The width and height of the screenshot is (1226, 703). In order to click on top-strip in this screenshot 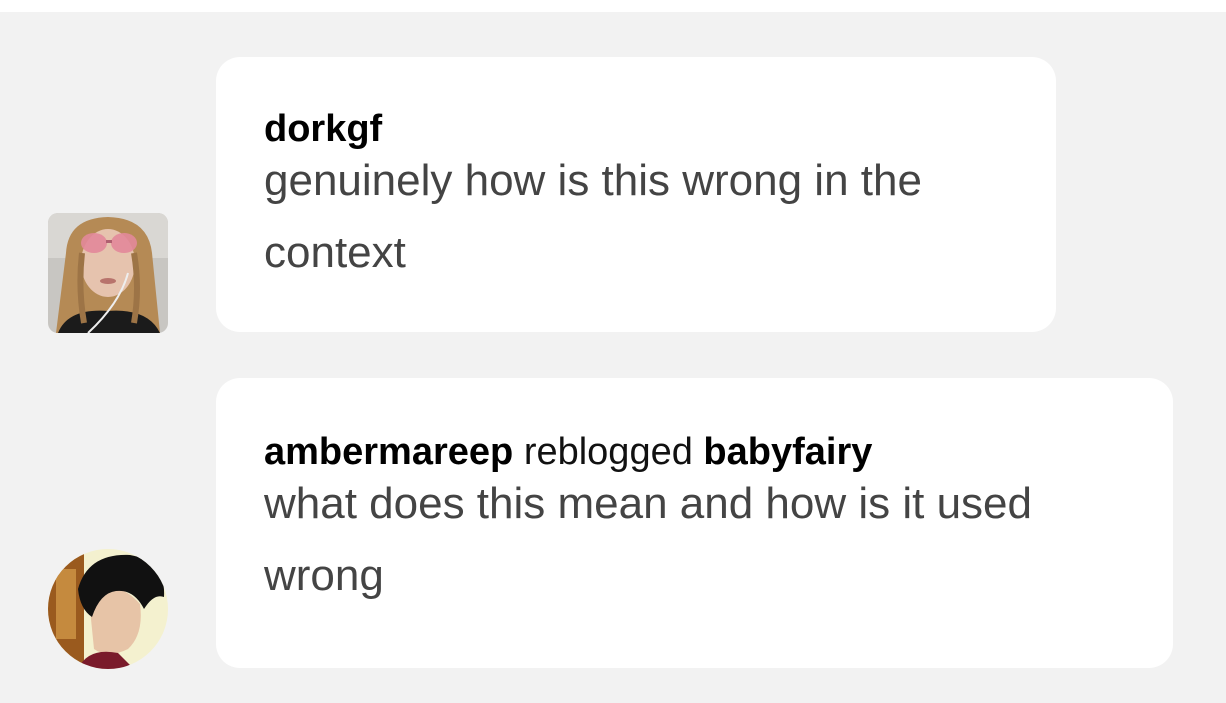, I will do `click(613, 6)`.